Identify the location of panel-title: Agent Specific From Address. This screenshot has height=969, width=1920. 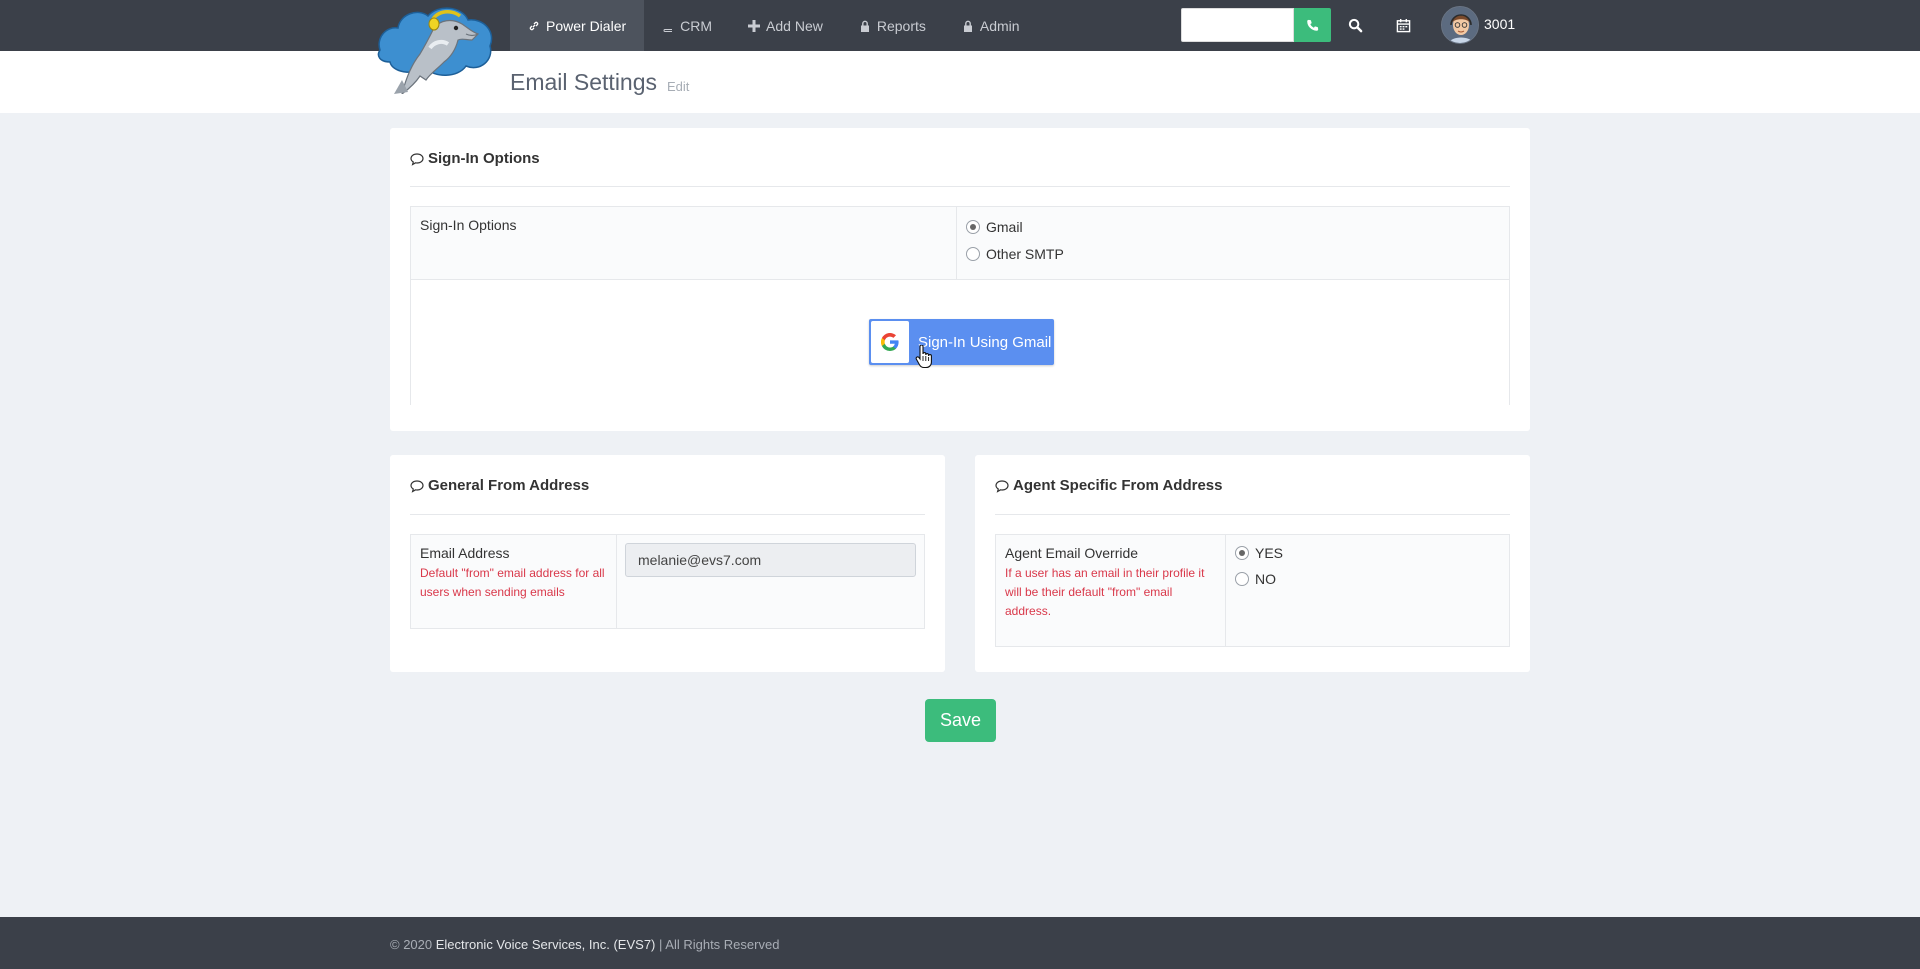
(1109, 485).